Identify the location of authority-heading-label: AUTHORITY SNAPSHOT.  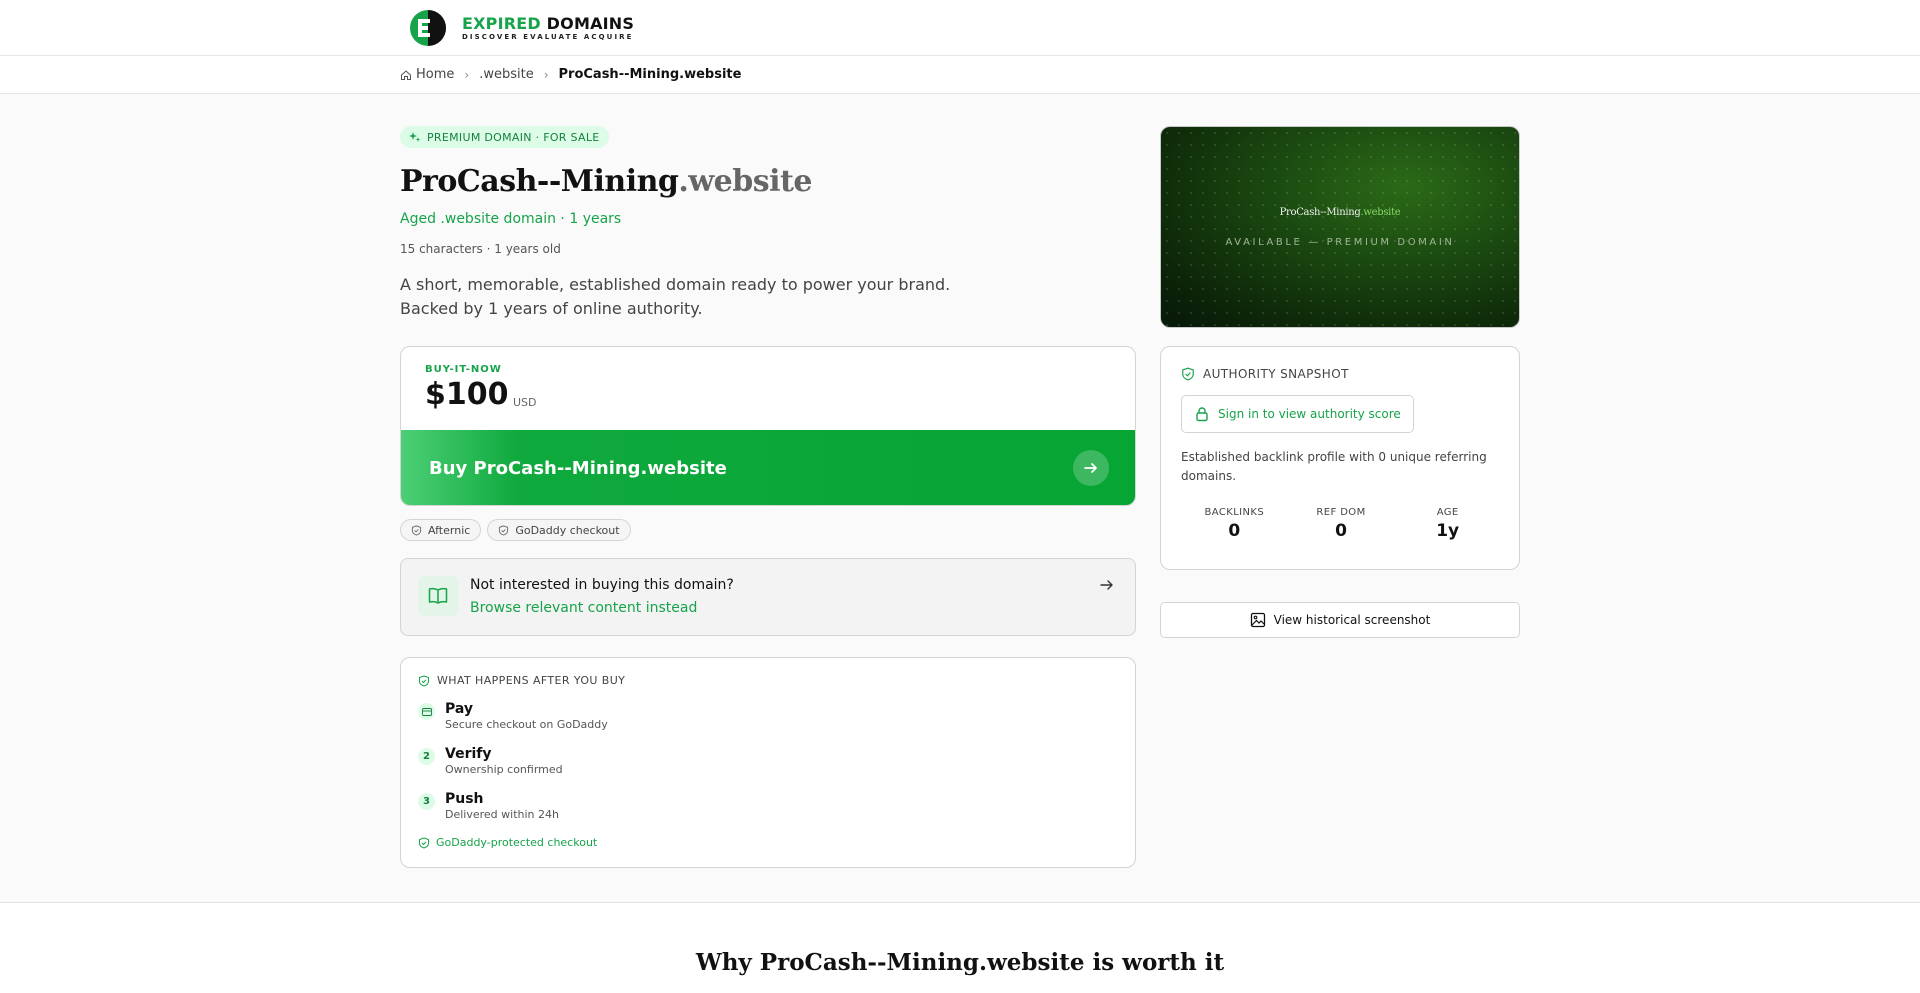
(1276, 374).